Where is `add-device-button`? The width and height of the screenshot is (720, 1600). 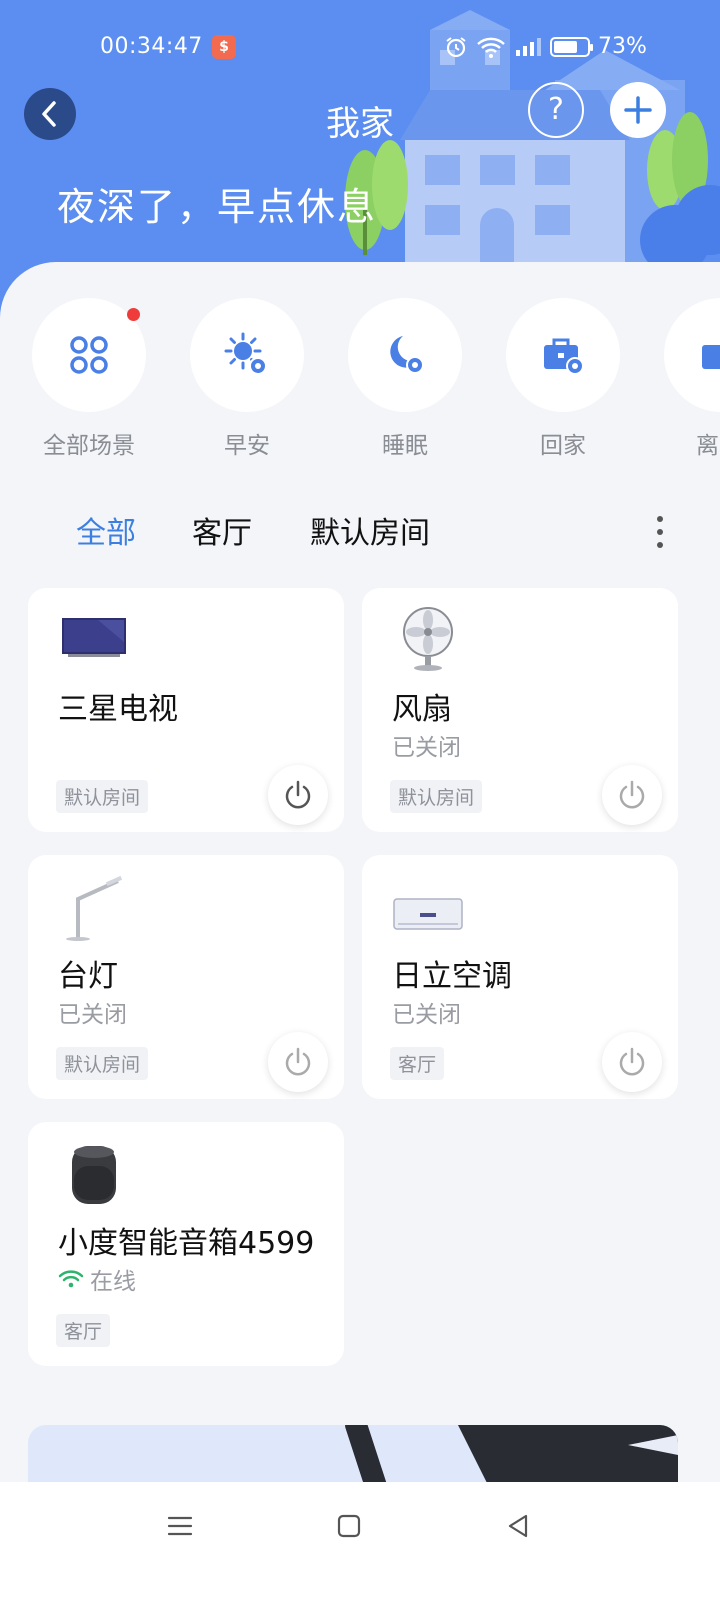 add-device-button is located at coordinates (638, 110).